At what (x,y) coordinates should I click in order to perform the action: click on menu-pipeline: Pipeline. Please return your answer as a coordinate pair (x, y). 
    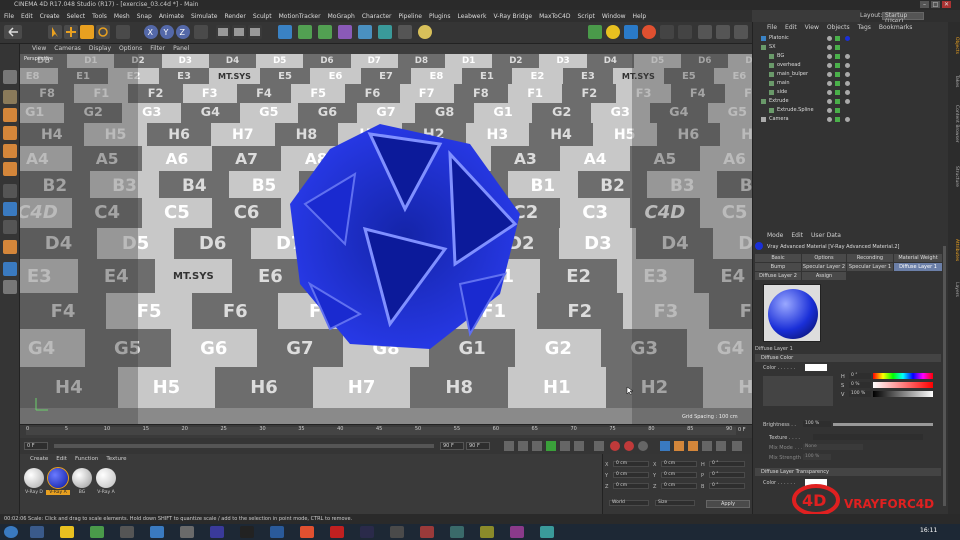
    Looking at the image, I should click on (409, 16).